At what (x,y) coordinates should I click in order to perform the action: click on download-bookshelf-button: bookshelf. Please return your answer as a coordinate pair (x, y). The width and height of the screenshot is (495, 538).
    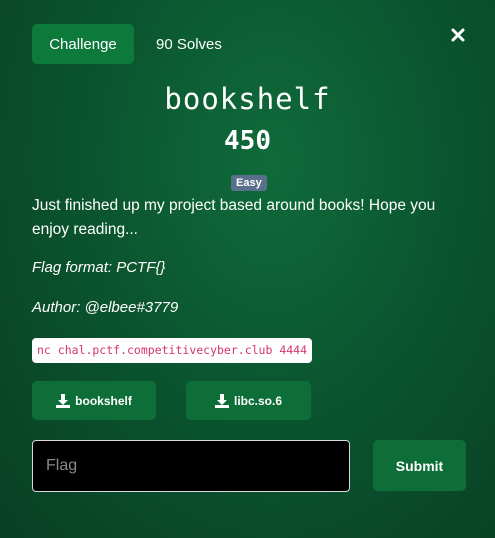
    Looking at the image, I should click on (94, 400).